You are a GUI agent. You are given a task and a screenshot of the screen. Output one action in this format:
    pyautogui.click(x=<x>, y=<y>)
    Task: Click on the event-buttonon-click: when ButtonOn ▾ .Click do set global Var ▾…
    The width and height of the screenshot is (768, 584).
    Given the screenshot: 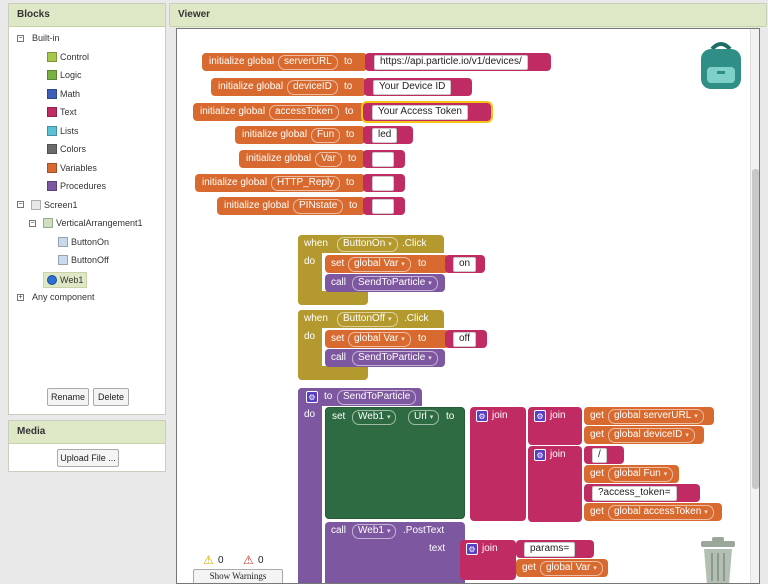 What is the action you would take?
    pyautogui.click(x=391, y=270)
    